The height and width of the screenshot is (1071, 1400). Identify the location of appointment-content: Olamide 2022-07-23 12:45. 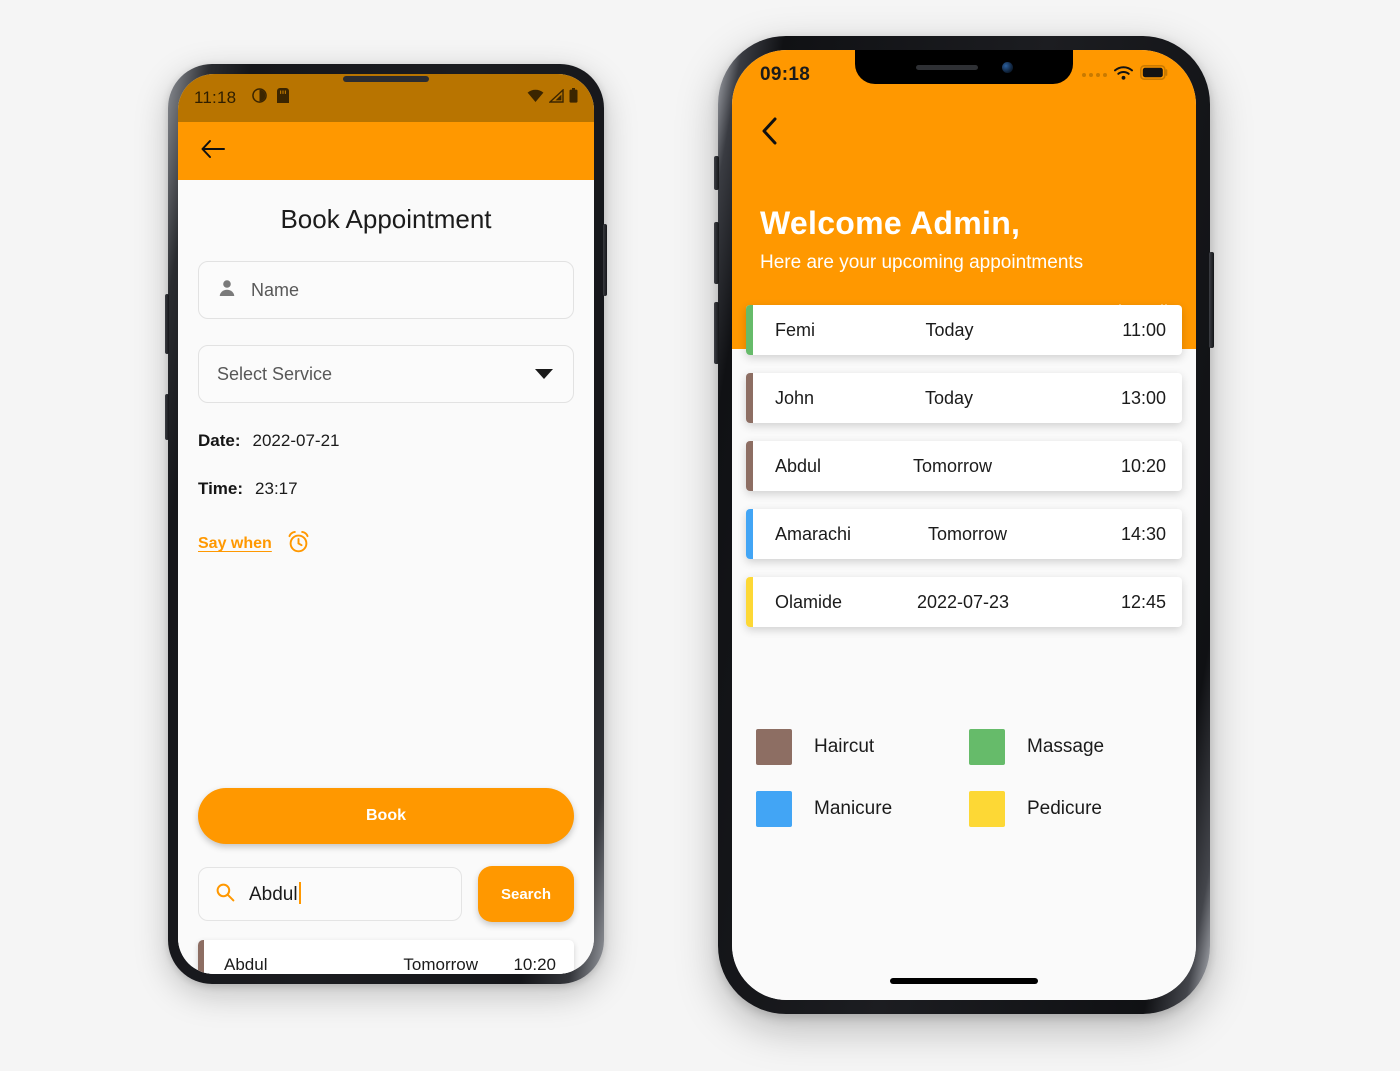
(967, 602).